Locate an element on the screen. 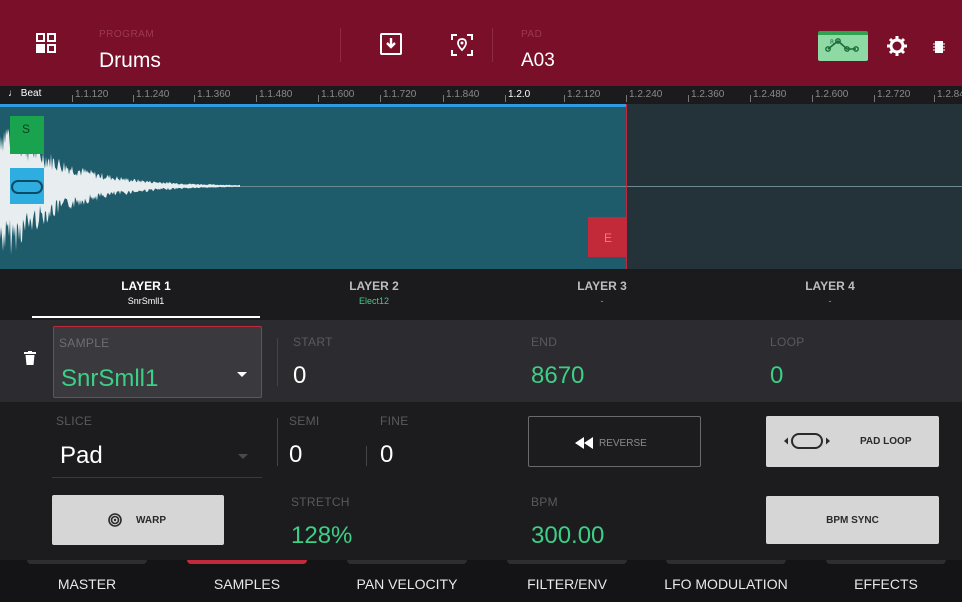  warp-button: WARP is located at coordinates (138, 520).